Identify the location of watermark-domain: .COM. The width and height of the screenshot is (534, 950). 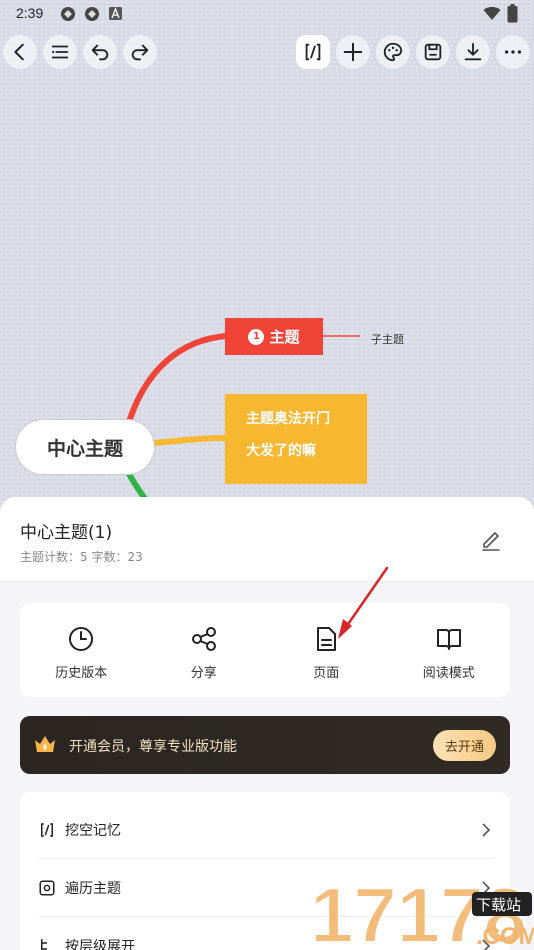
(505, 936).